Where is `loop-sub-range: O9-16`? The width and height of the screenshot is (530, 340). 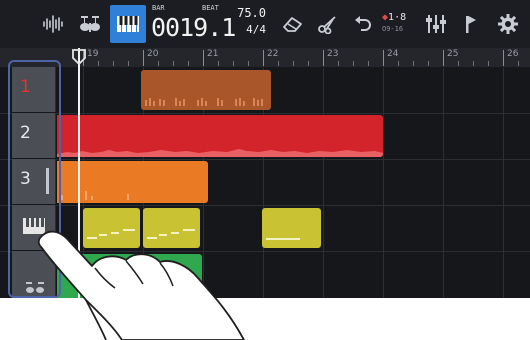 loop-sub-range: O9-16 is located at coordinates (393, 29).